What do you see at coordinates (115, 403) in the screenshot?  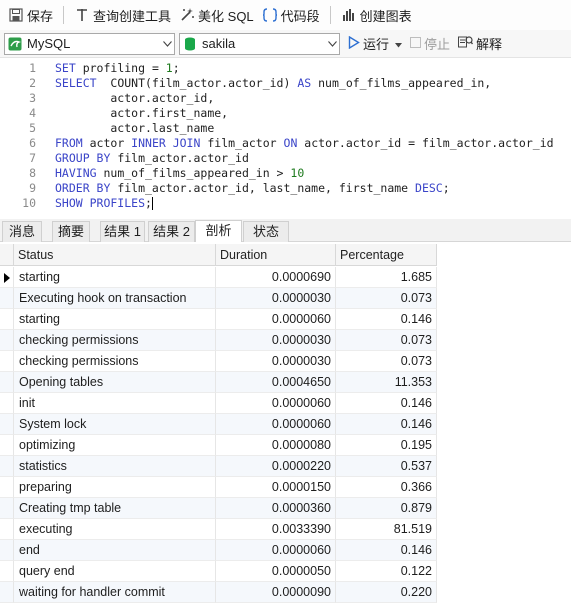 I see `status-cell: init` at bounding box center [115, 403].